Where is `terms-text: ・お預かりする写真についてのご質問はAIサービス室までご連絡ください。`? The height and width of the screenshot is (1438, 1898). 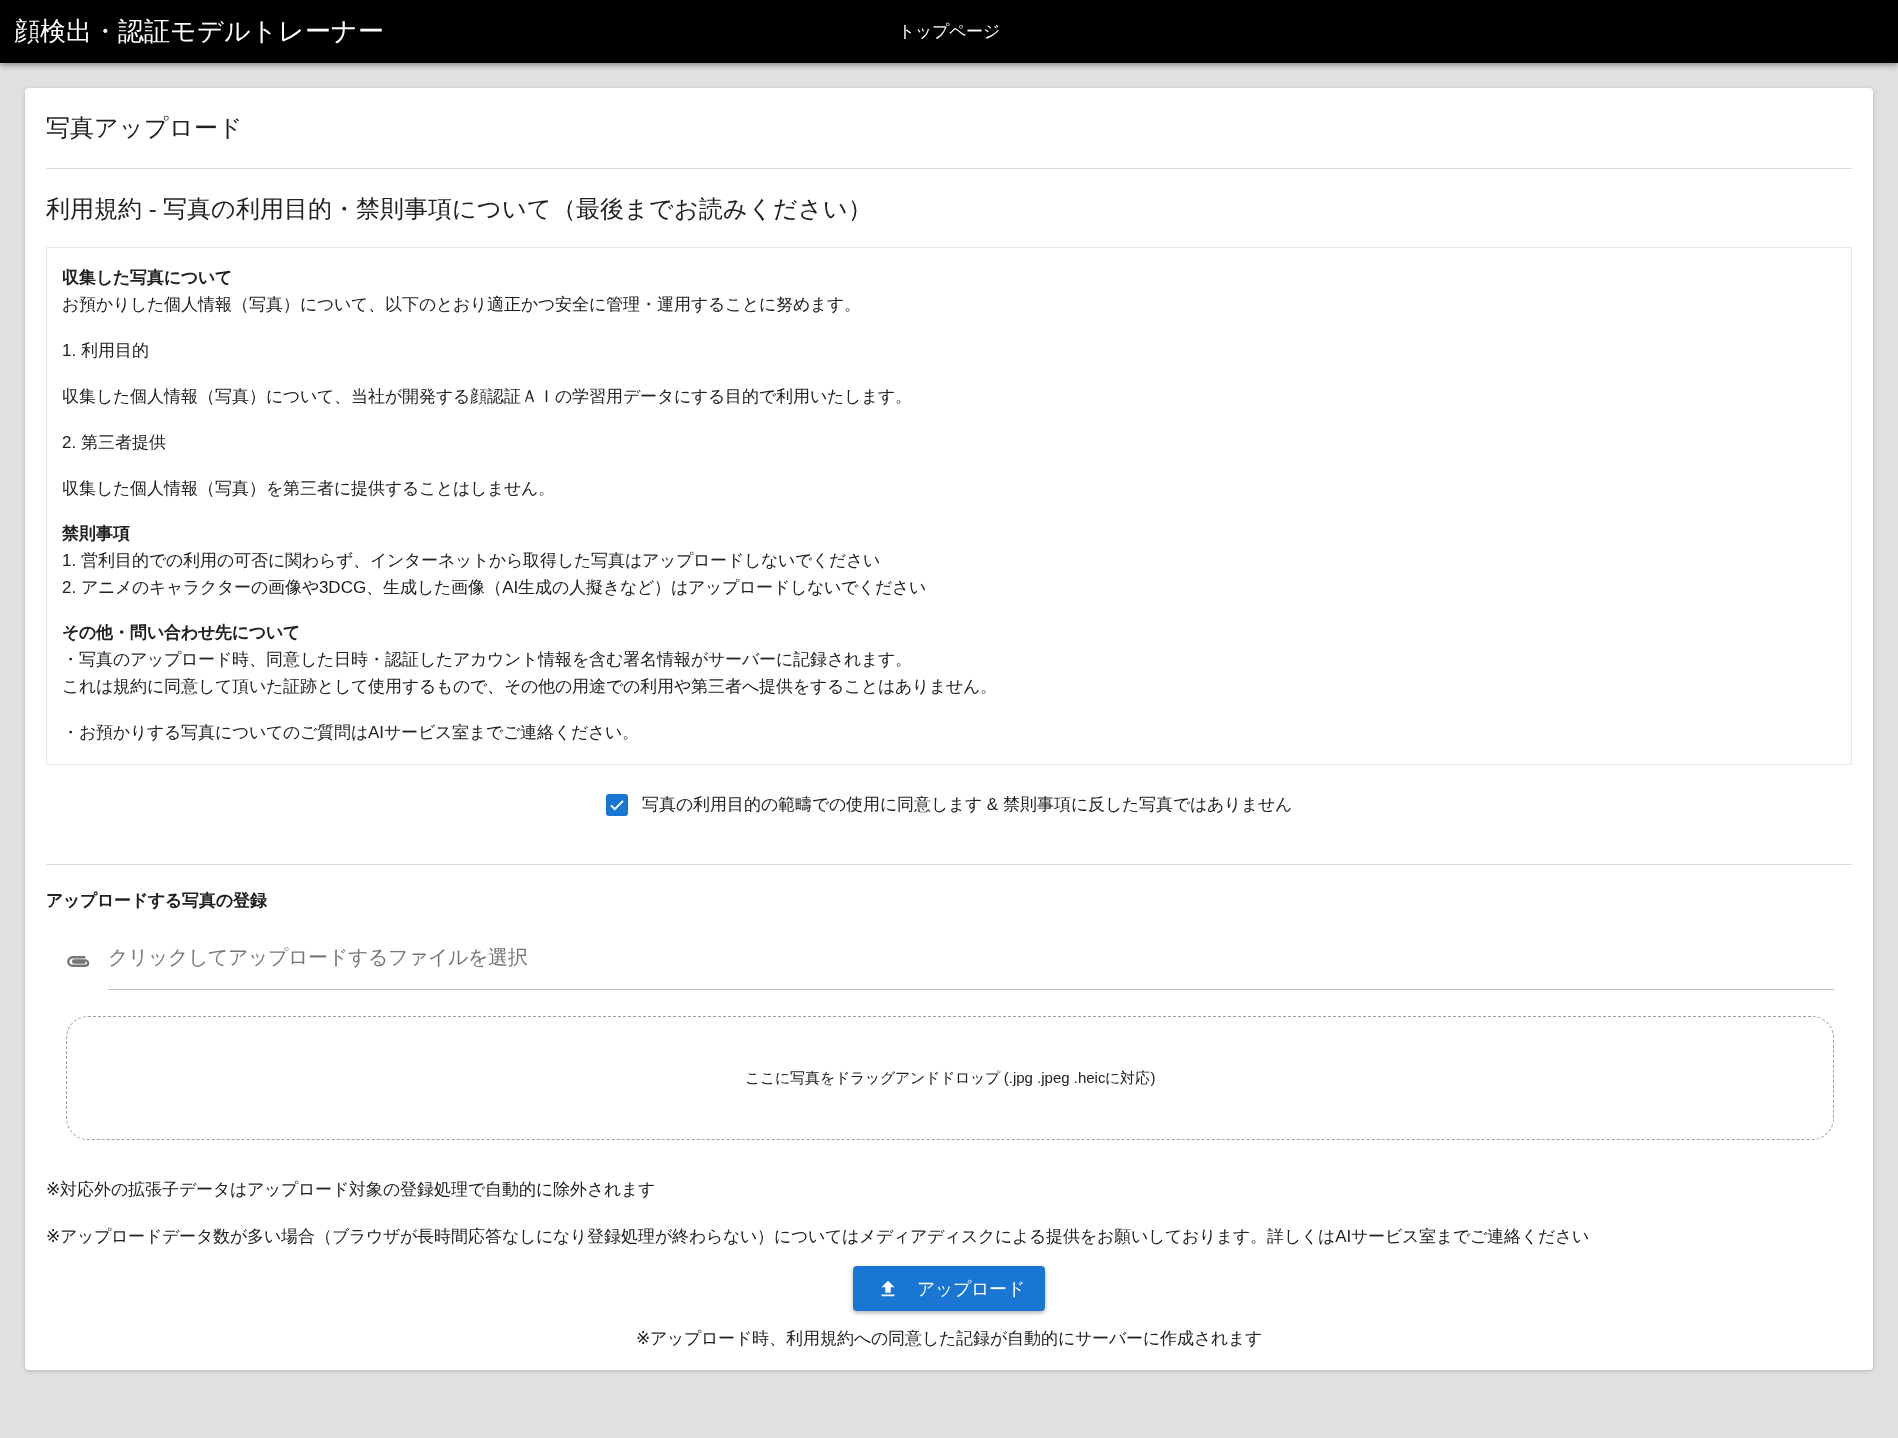 terms-text: ・お預かりする写真についてのご質問はAIサービス室までご連絡ください。 is located at coordinates (351, 733).